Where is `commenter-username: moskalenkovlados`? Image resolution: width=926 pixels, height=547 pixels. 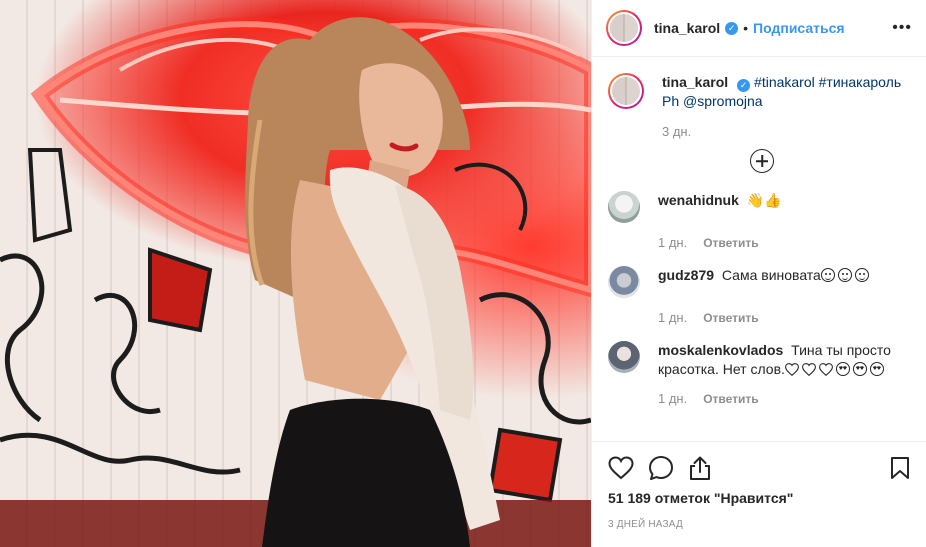
commenter-username: moskalenkovlados is located at coordinates (720, 350).